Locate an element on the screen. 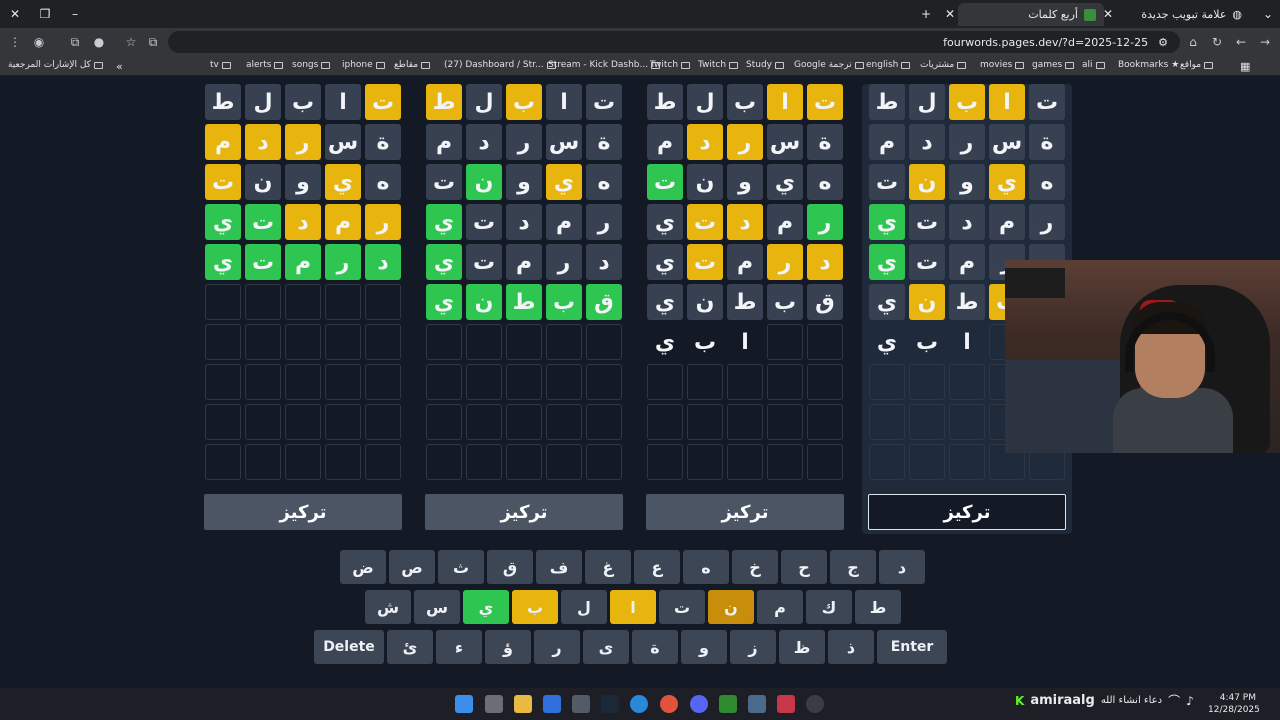 This screenshot has width=1280, height=720. letter-key: ى is located at coordinates (606, 647).